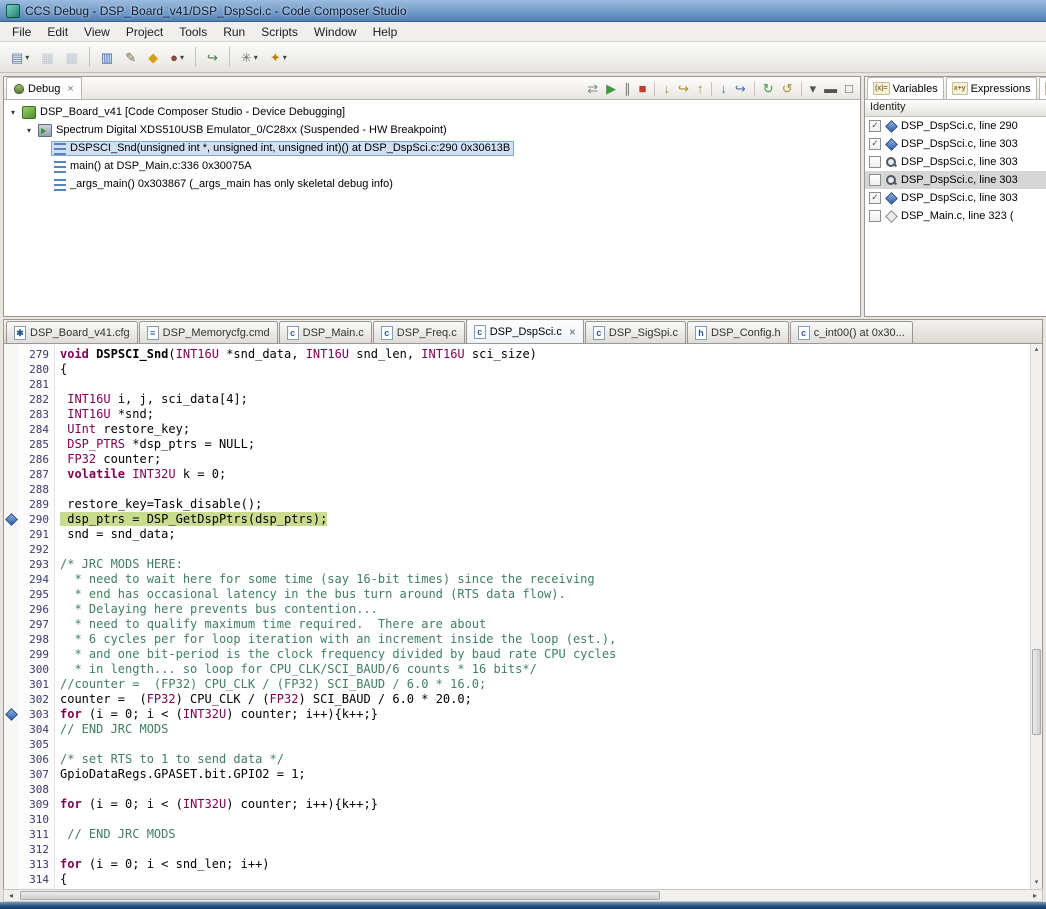  I want to click on tab-expressions: x+y Expressions, so click(991, 88).